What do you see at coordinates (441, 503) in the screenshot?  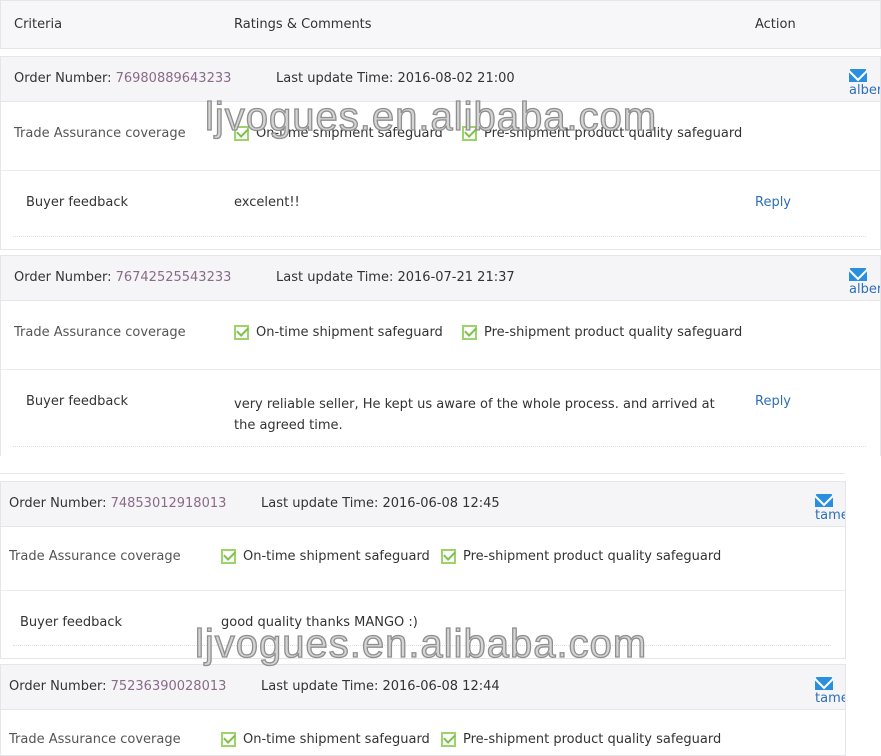 I see `update-time: 2016-06-08 12:45` at bounding box center [441, 503].